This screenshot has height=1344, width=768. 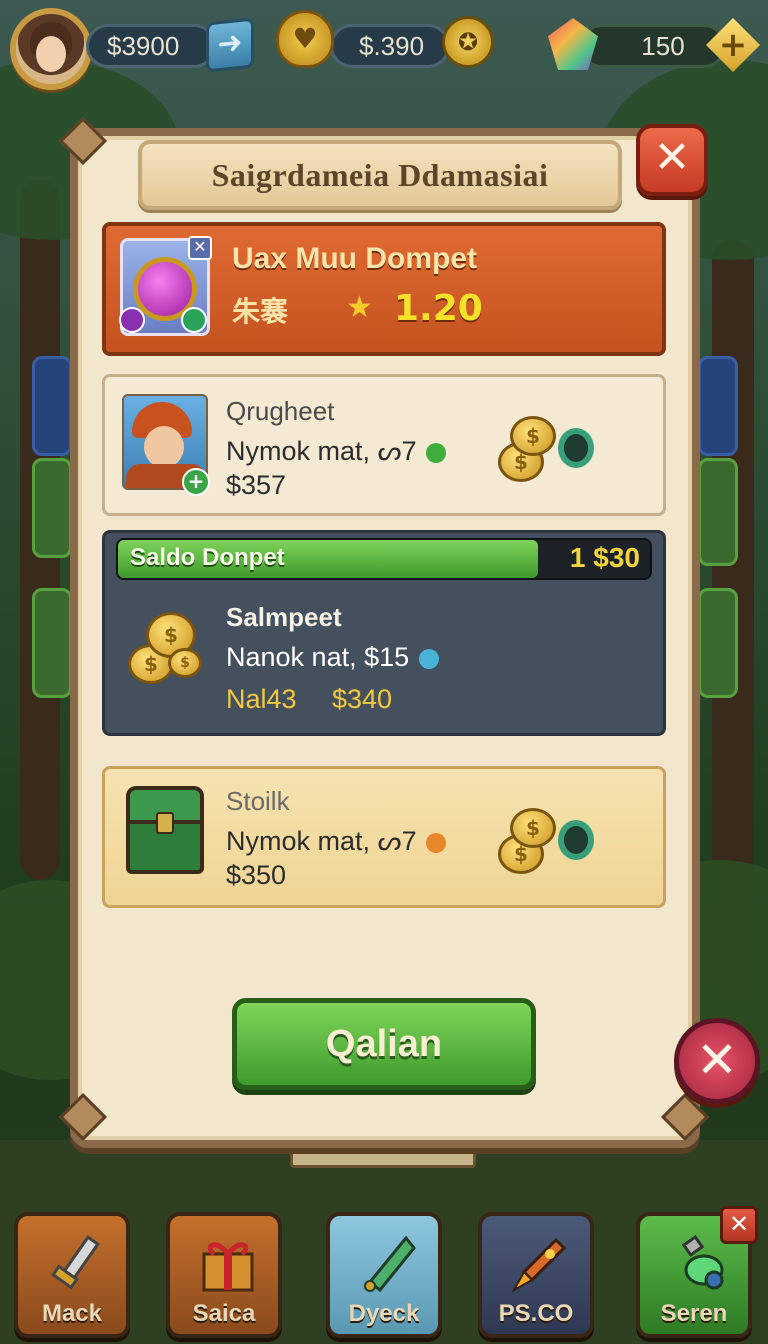 I want to click on balance-bar-value: 1 $30, so click(x=604, y=557).